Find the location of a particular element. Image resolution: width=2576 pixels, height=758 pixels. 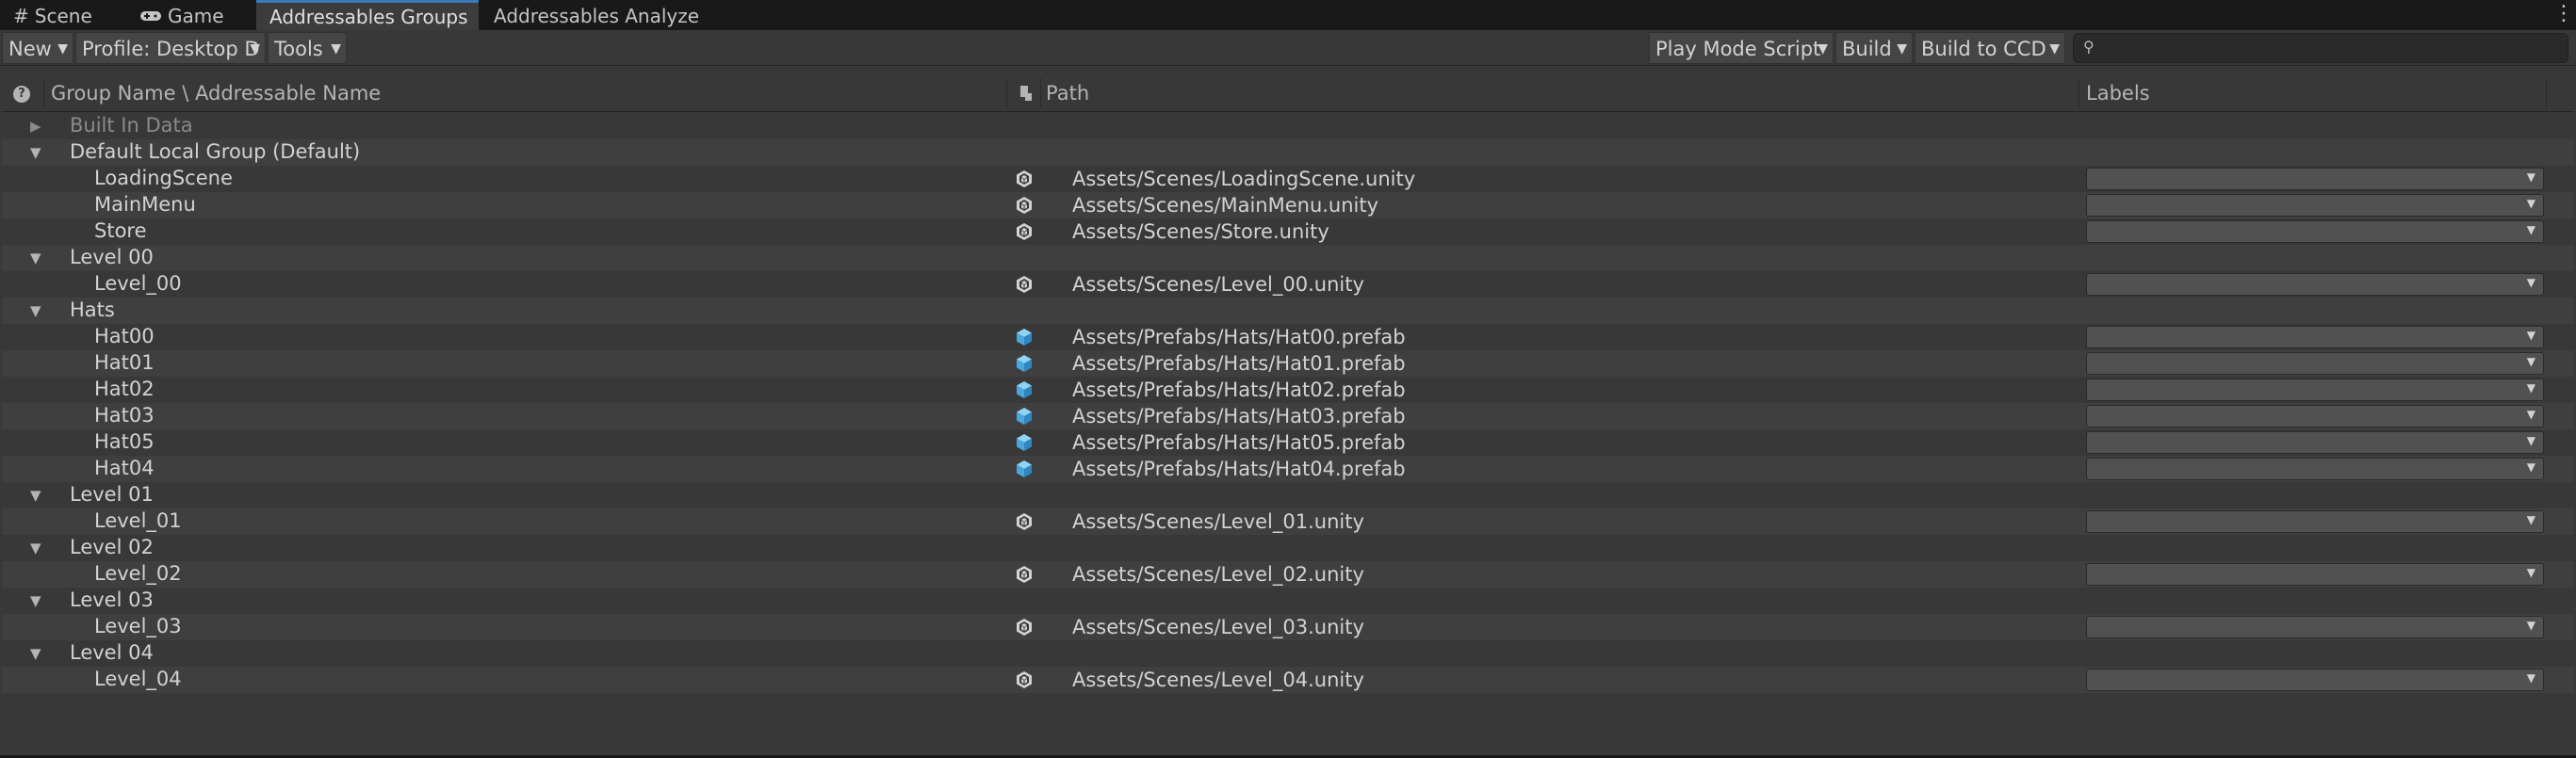

profile-label: Profile: Desktop D is located at coordinates (171, 49).